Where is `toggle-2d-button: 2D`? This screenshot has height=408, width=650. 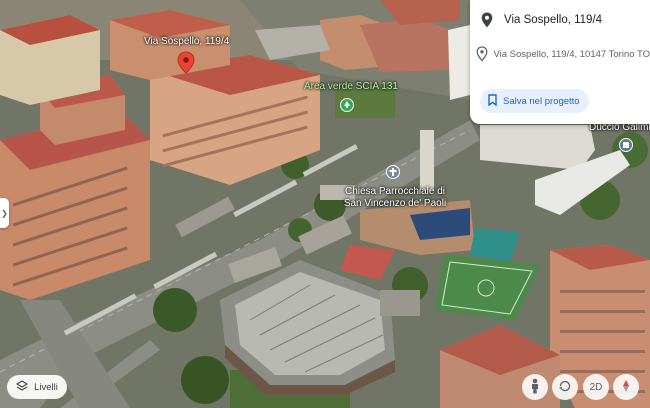
toggle-2d-button: 2D is located at coordinates (596, 387).